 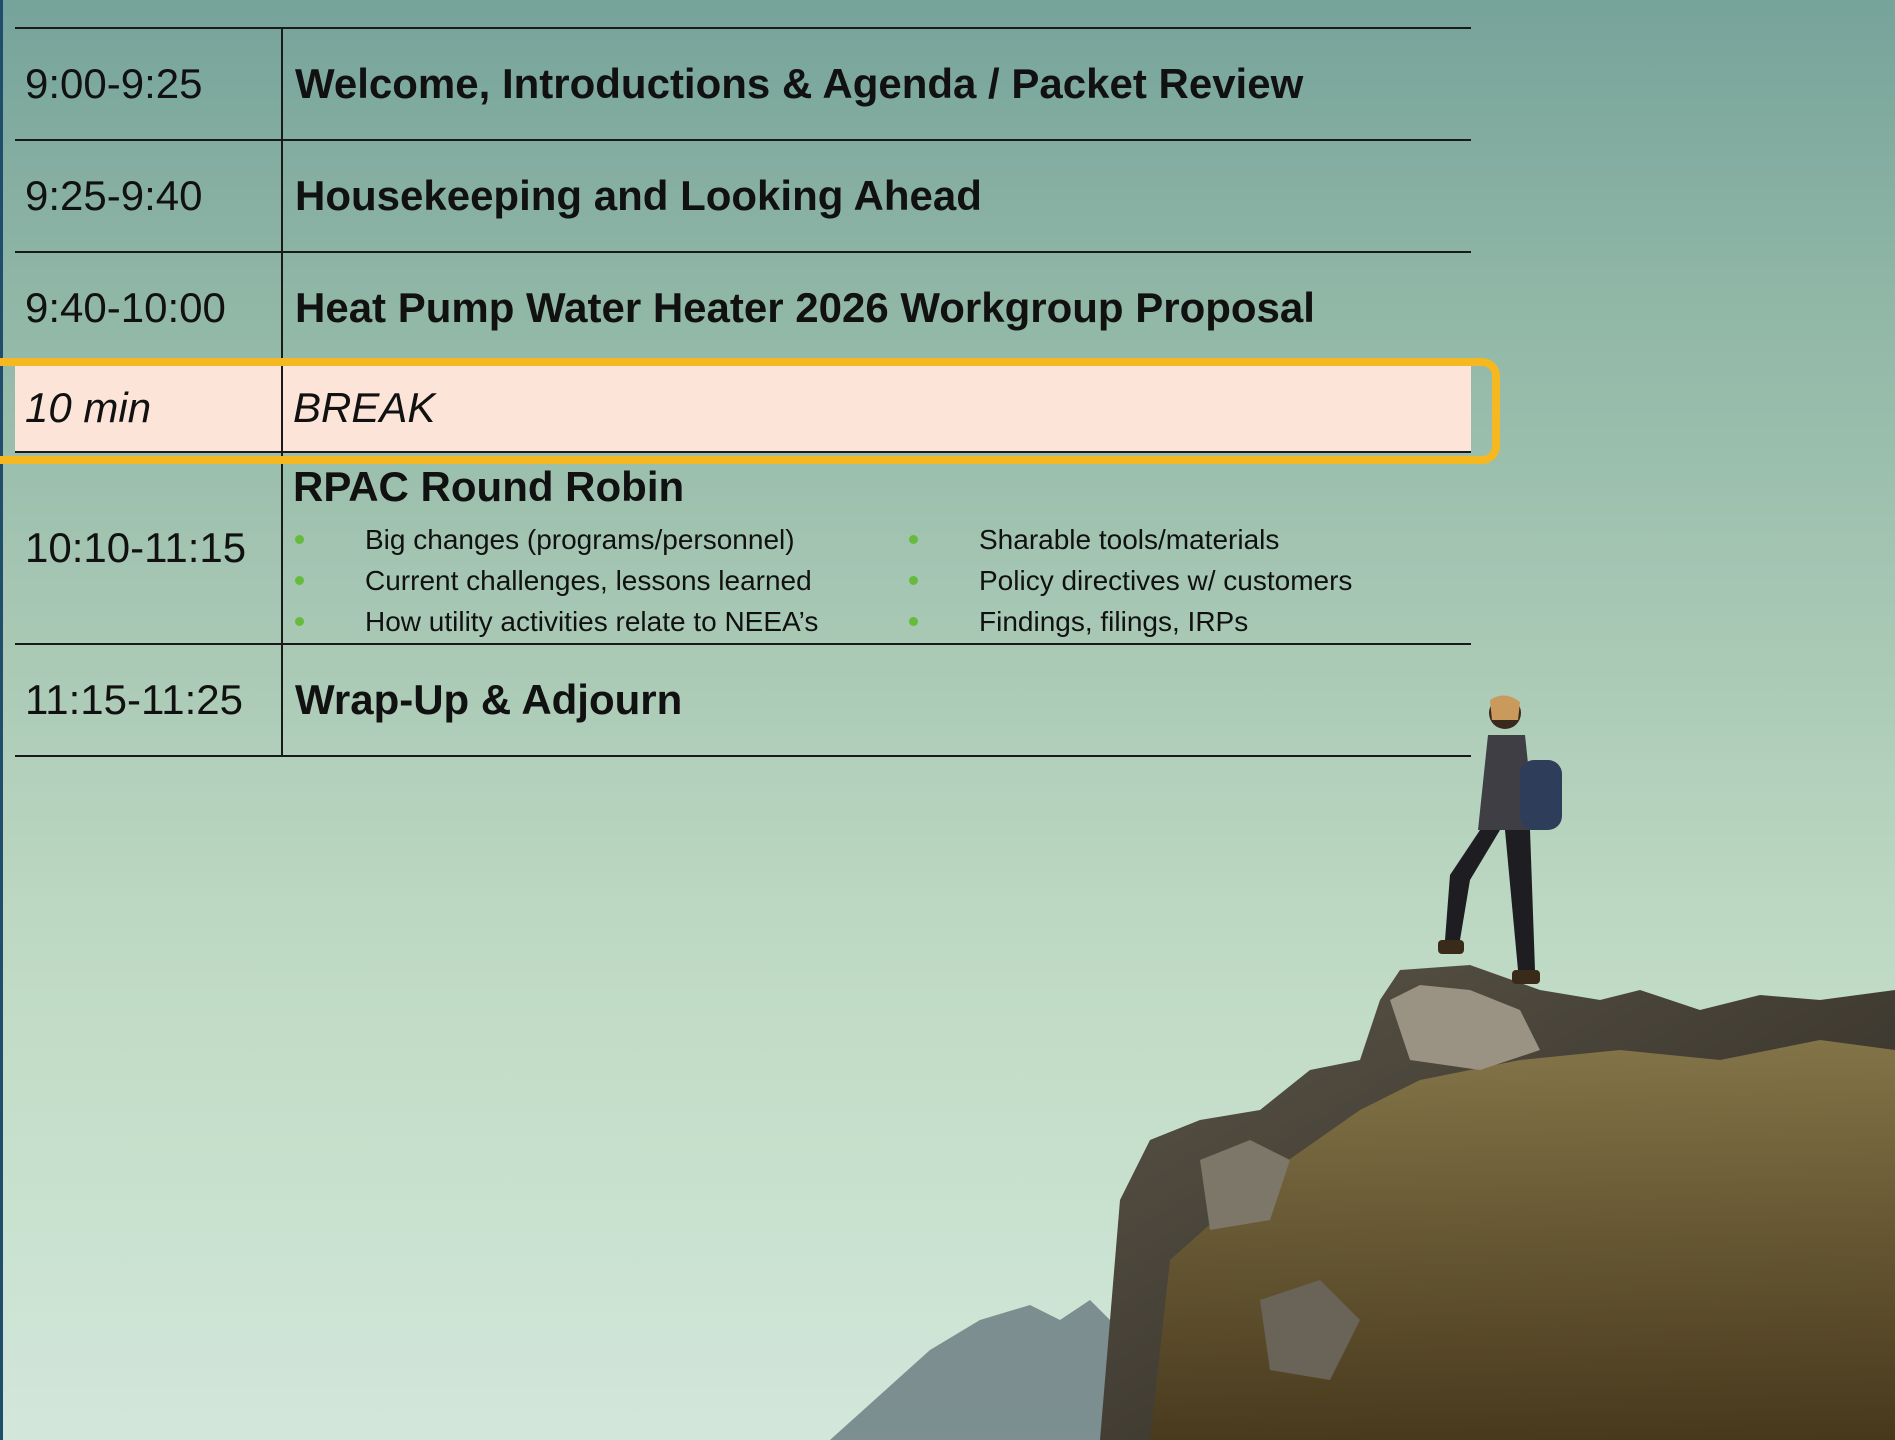 I want to click on break-time: 10 min, so click(x=149, y=408).